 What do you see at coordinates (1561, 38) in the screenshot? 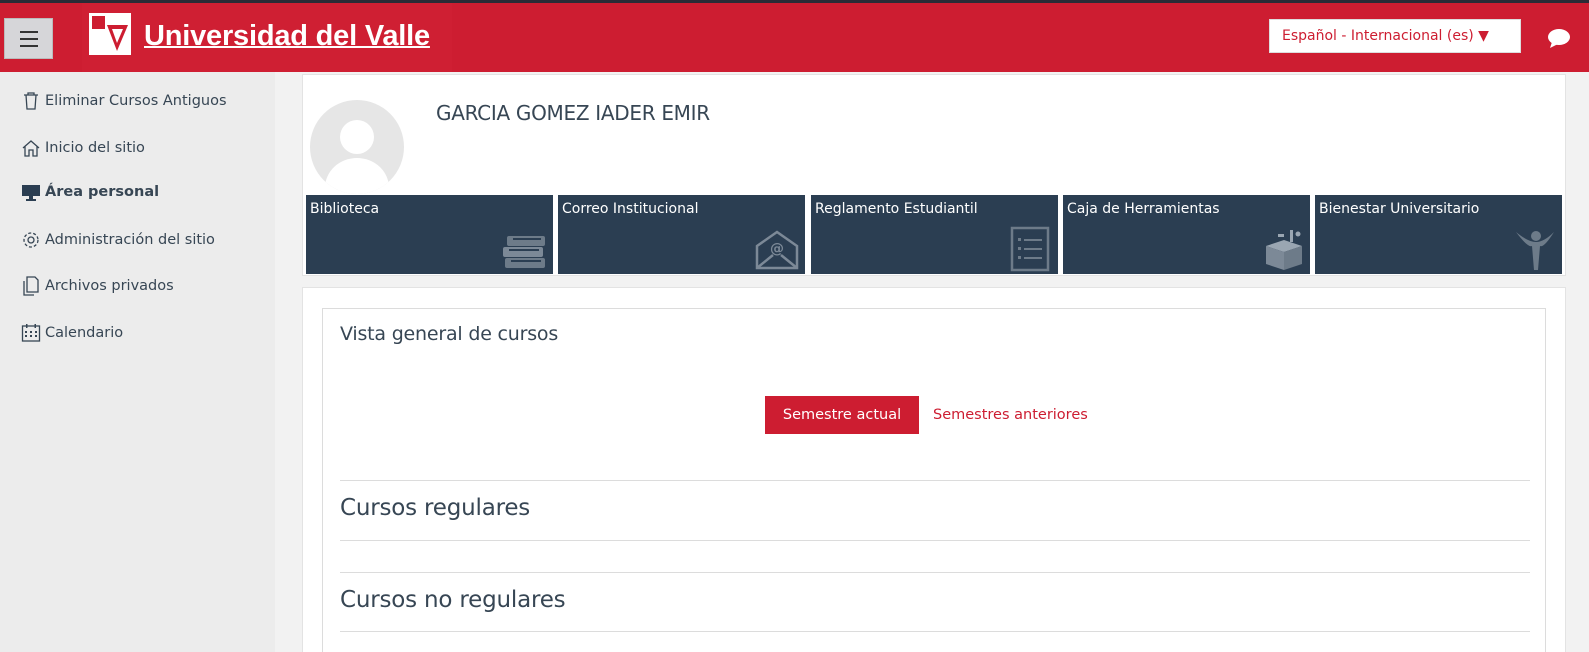
I see `chat-icon` at bounding box center [1561, 38].